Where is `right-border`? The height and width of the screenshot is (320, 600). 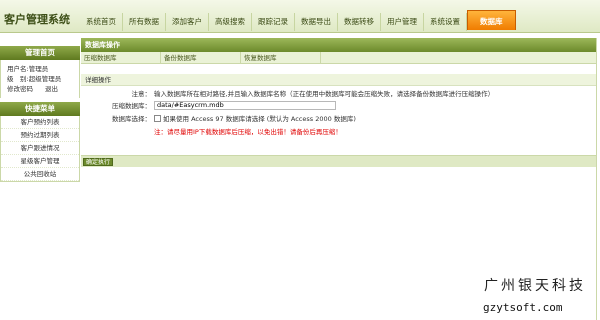 right-border is located at coordinates (596, 179).